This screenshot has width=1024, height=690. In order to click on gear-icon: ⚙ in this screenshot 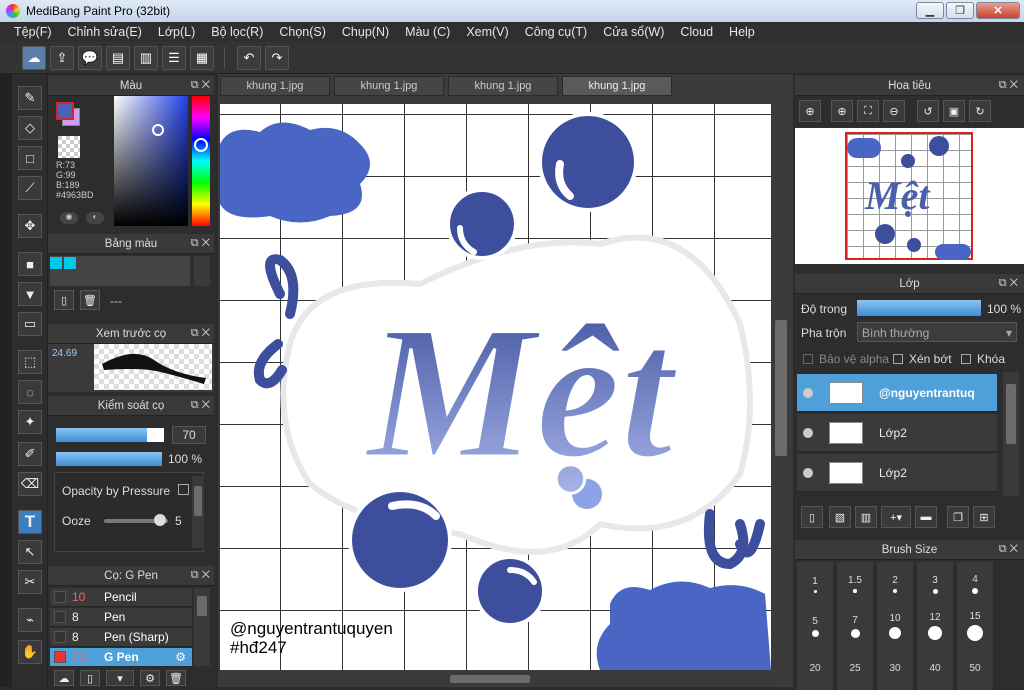, I will do `click(180, 657)`.